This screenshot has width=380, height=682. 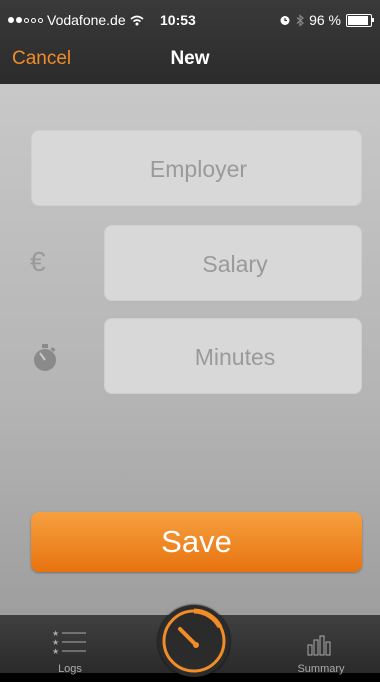 I want to click on status-time: 10:53, so click(x=178, y=20).